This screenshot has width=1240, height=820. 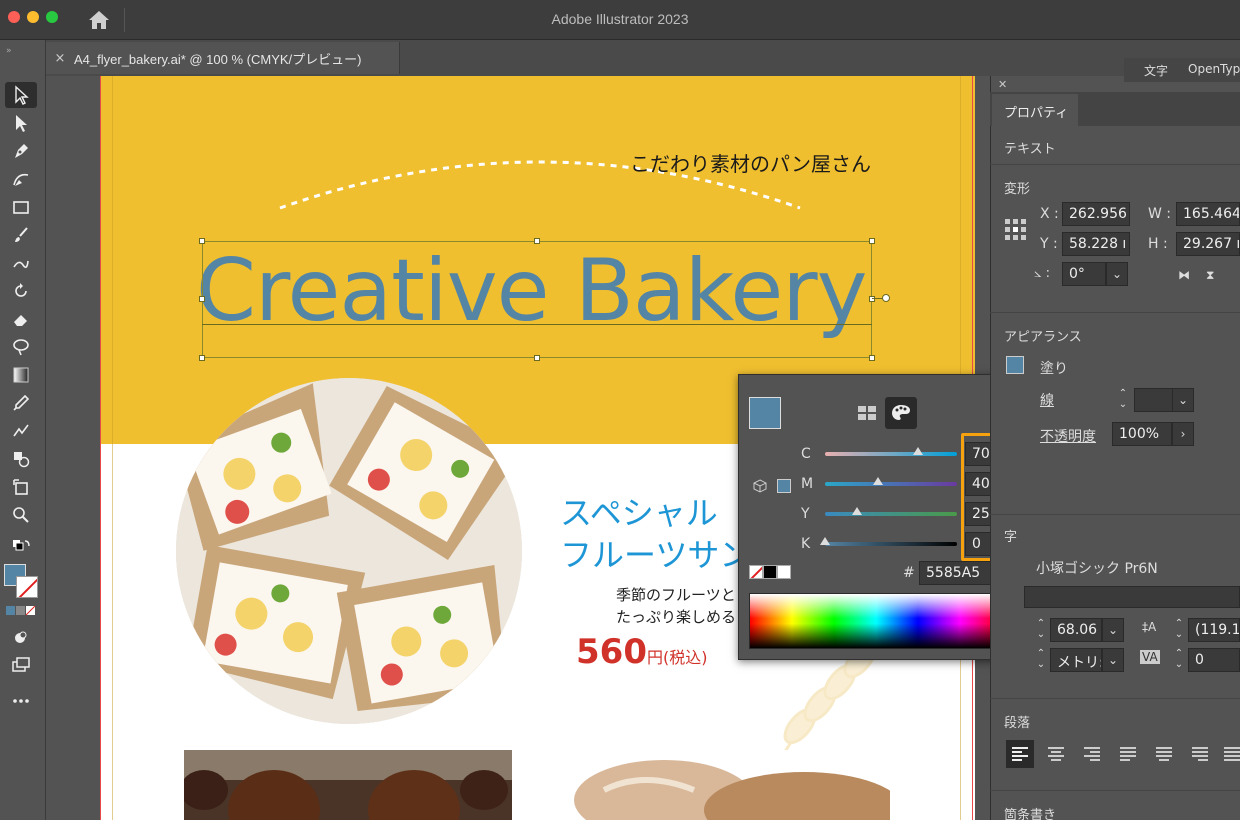 What do you see at coordinates (1015, 365) in the screenshot?
I see `fill-swatch` at bounding box center [1015, 365].